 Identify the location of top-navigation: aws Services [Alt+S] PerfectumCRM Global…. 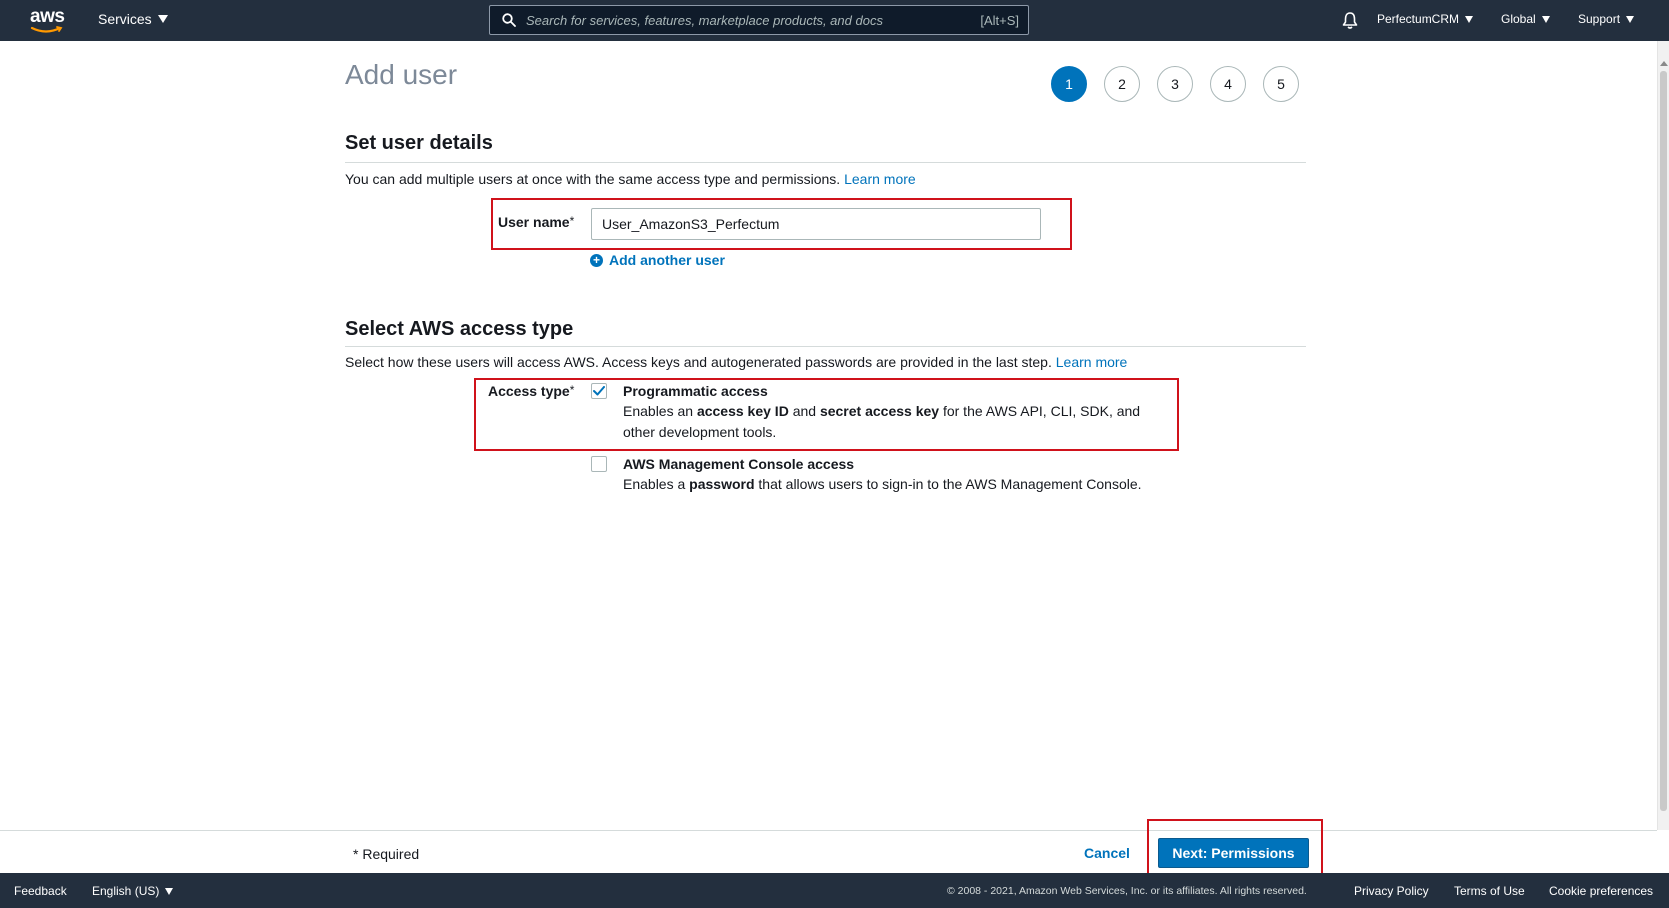
(834, 20).